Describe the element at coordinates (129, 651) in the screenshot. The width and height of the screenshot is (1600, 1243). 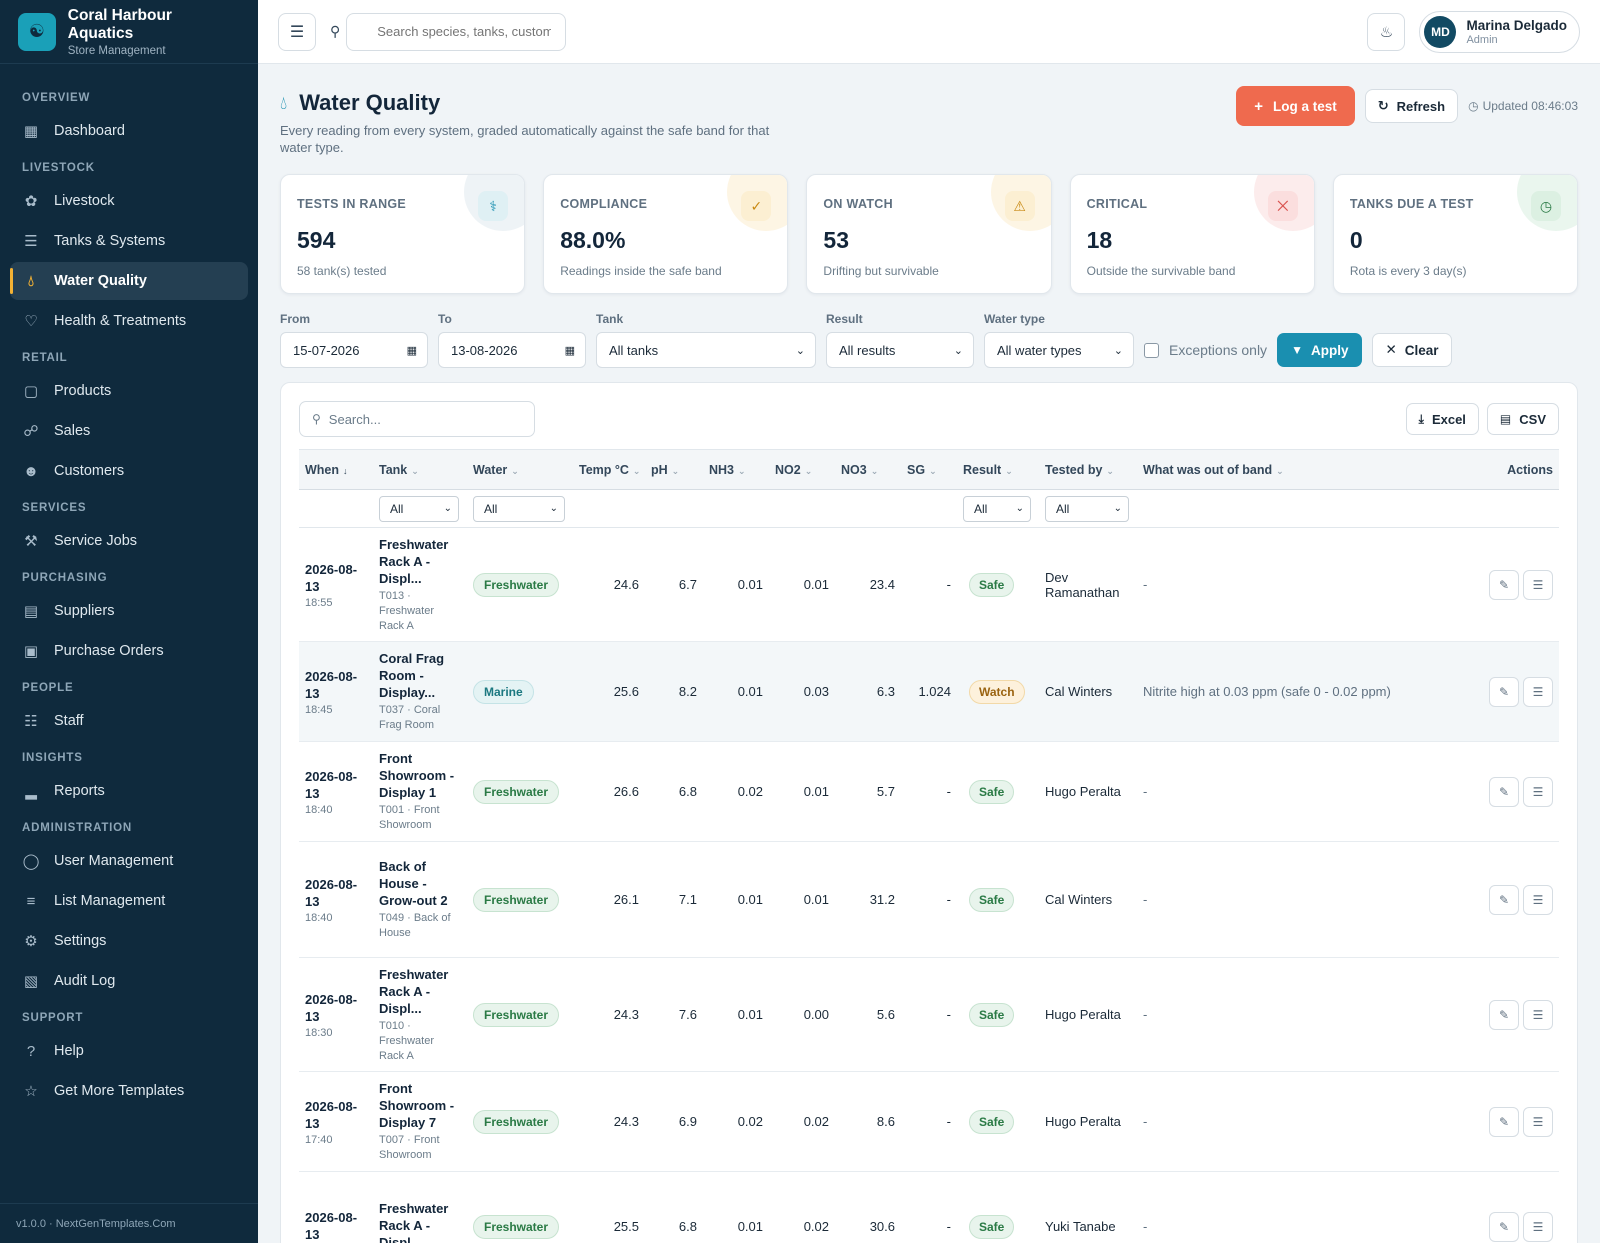
I see `sidebar-item-purchase-orders: ▣ Purchase Orders` at that location.